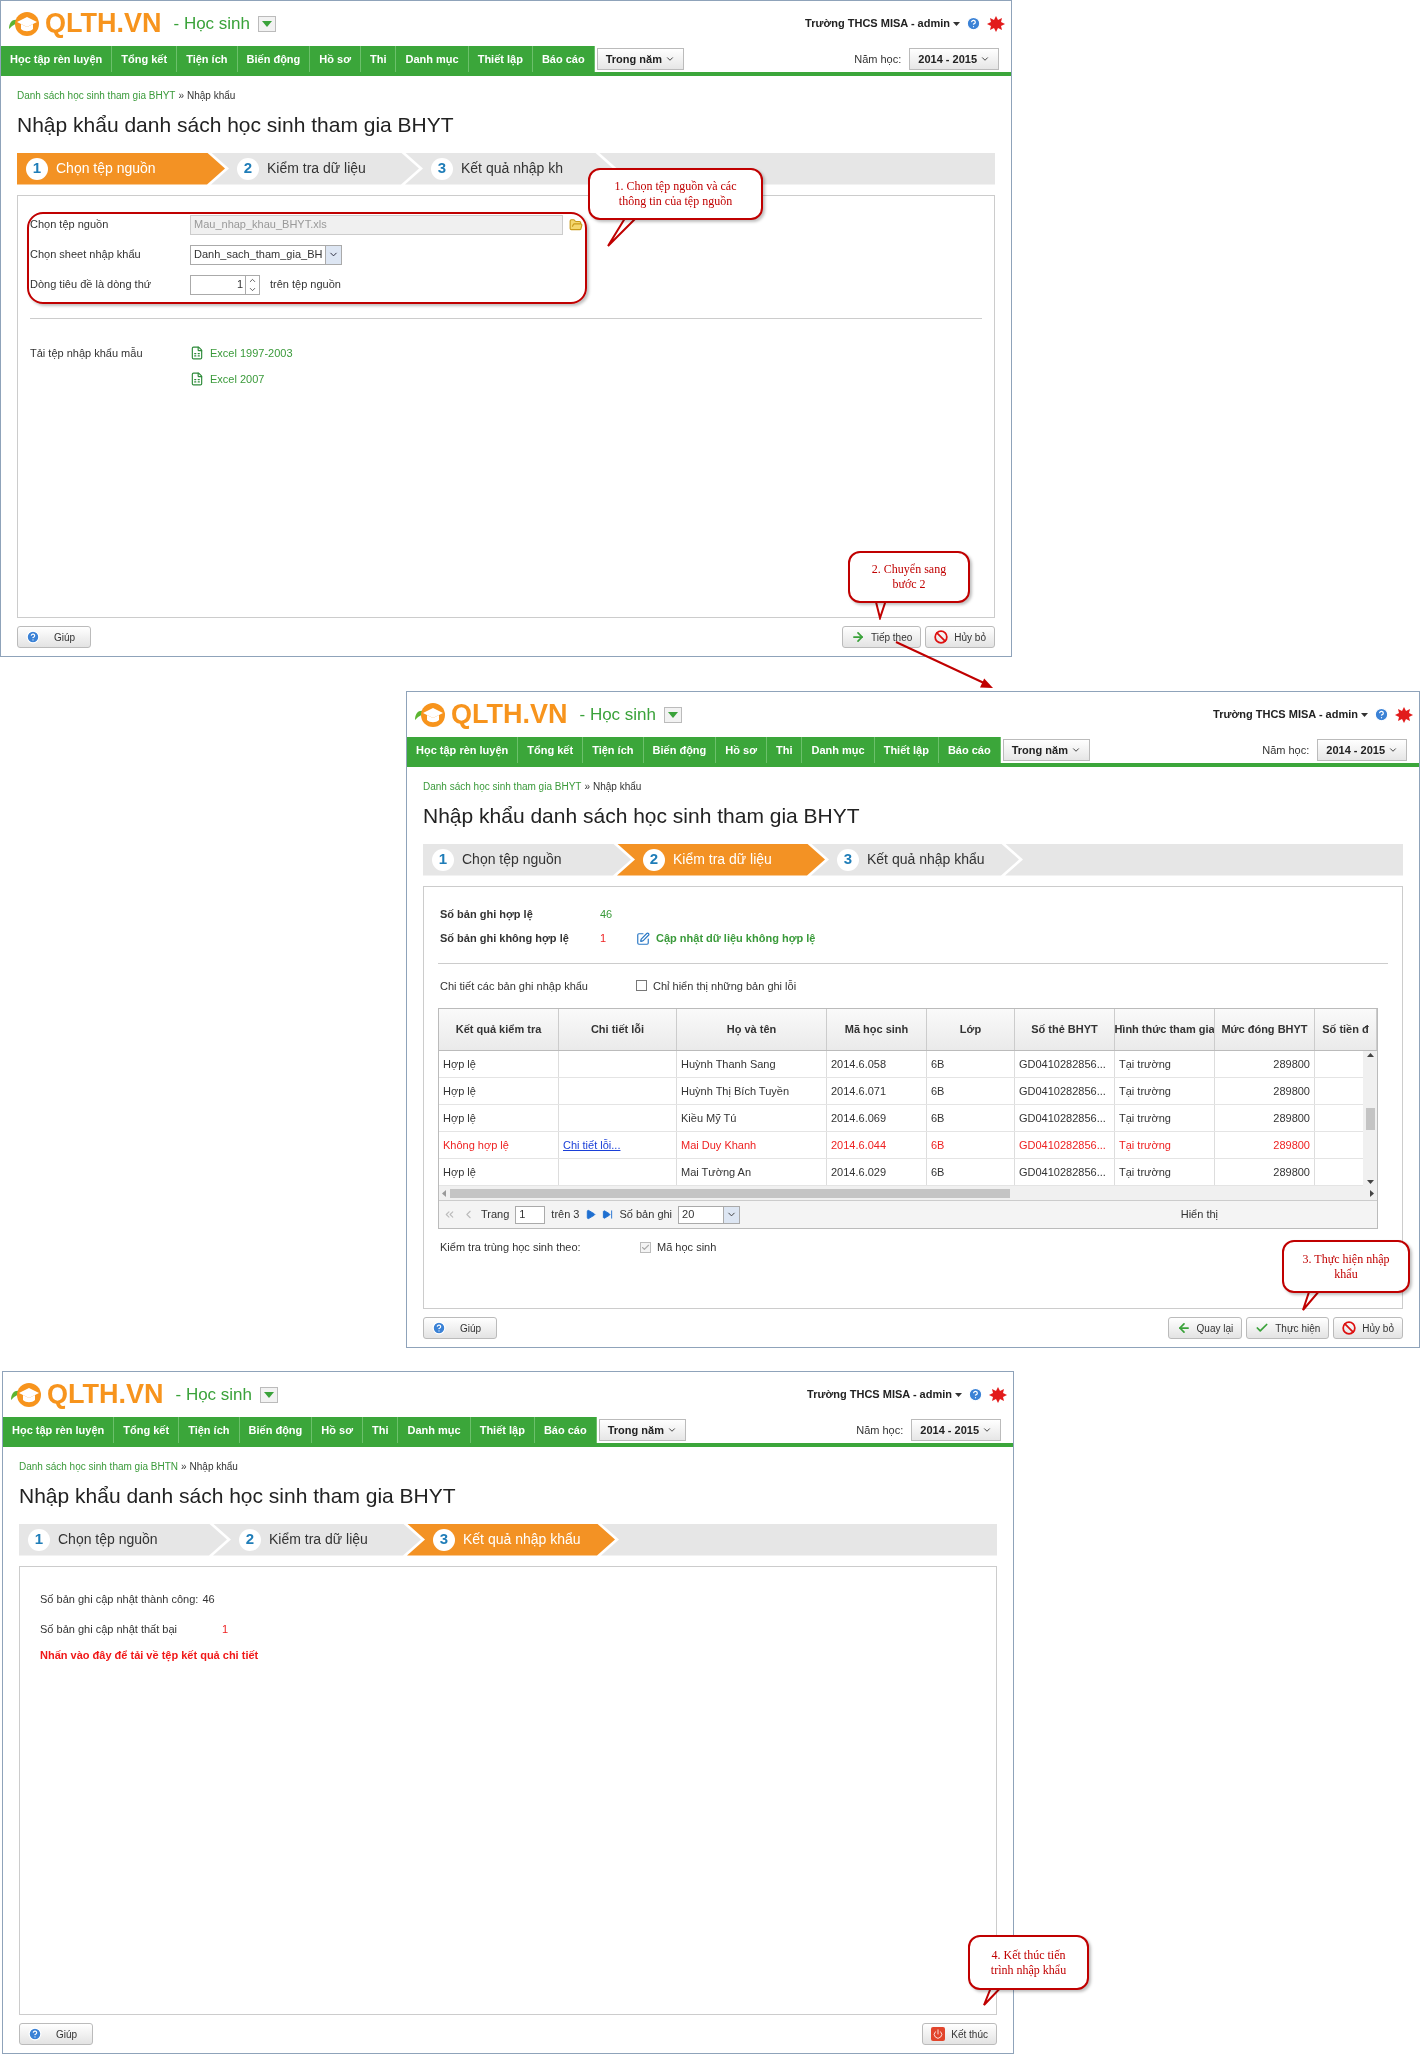 This screenshot has height=2055, width=1420. I want to click on failed-count-label: Số bản ghi cập nhật thất bại, so click(109, 1630).